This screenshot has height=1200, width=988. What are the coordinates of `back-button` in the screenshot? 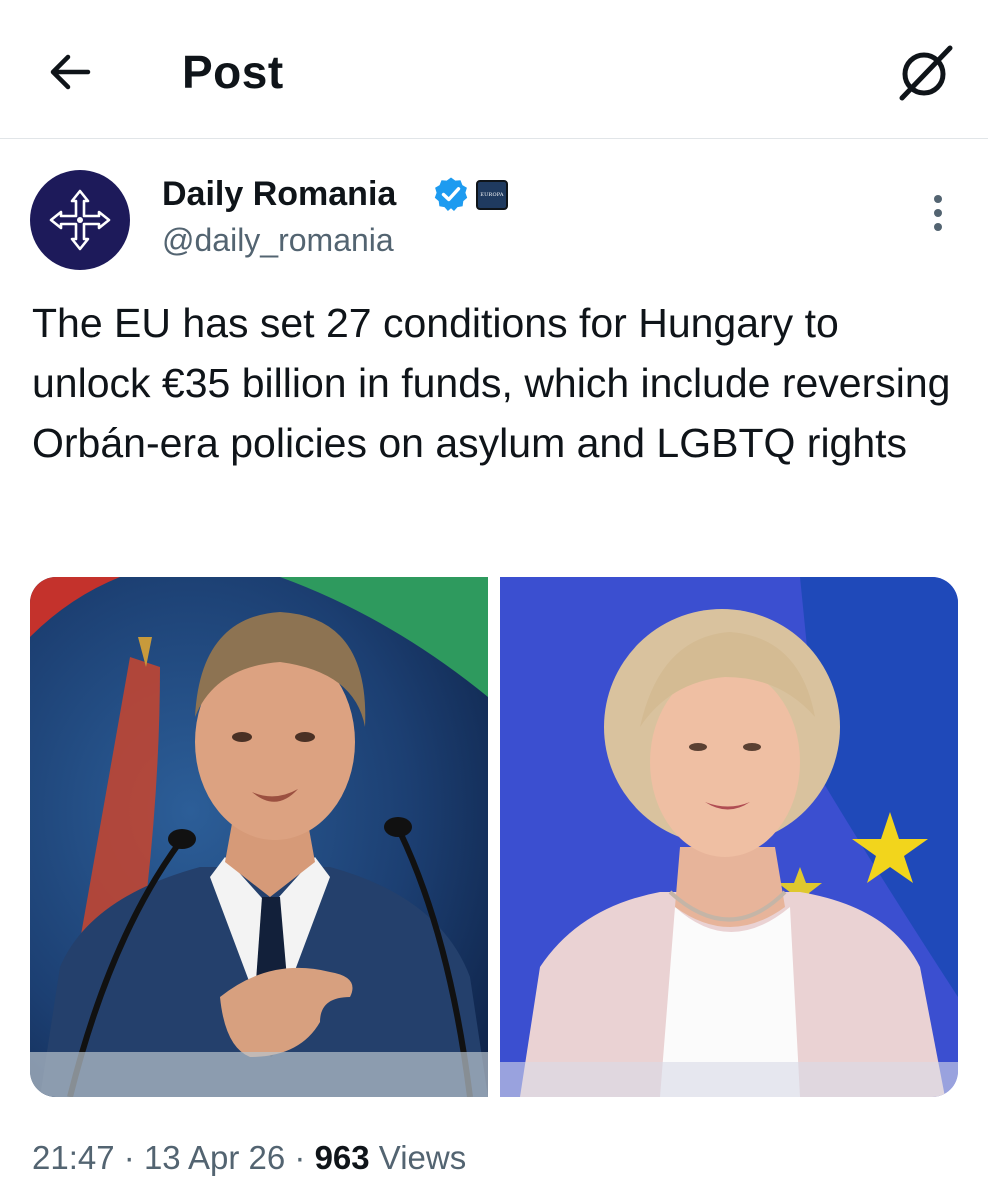 It's located at (70, 72).